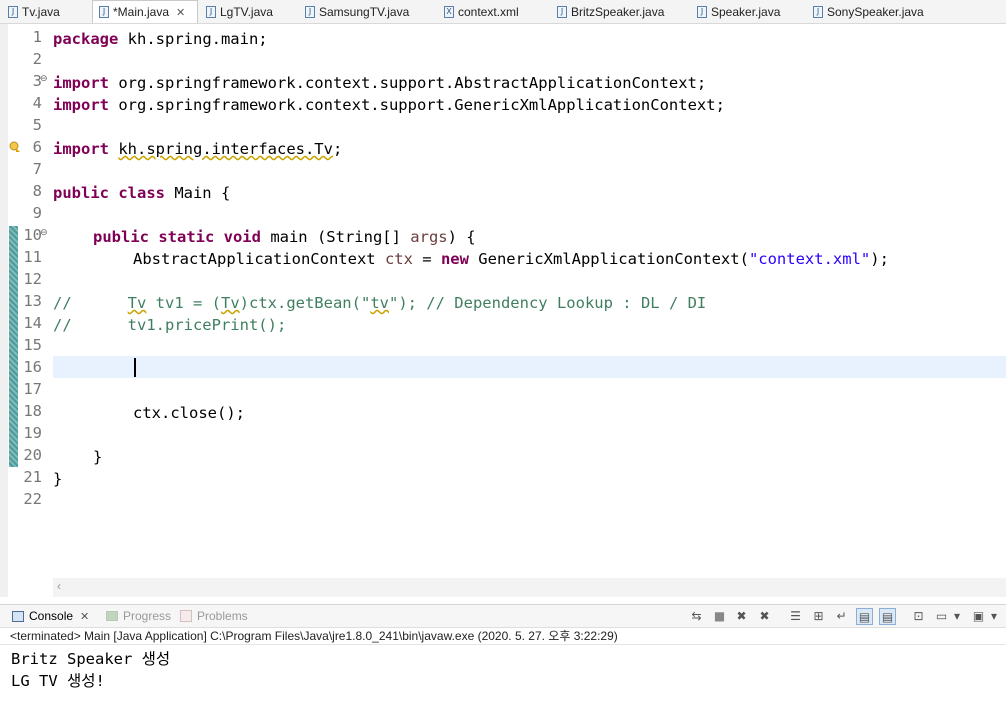  What do you see at coordinates (887, 616) in the screenshot?
I see `show-on-stderr-icon: ▤` at bounding box center [887, 616].